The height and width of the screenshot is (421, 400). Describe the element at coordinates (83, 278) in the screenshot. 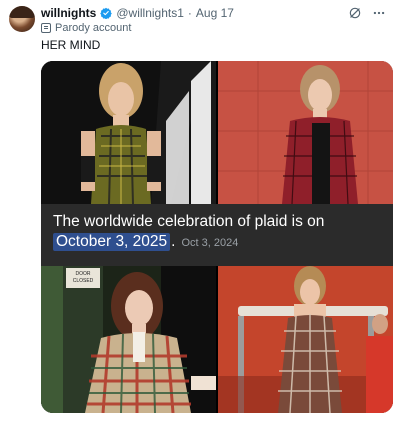

I see `door-sign: DOOR CLOSED` at that location.